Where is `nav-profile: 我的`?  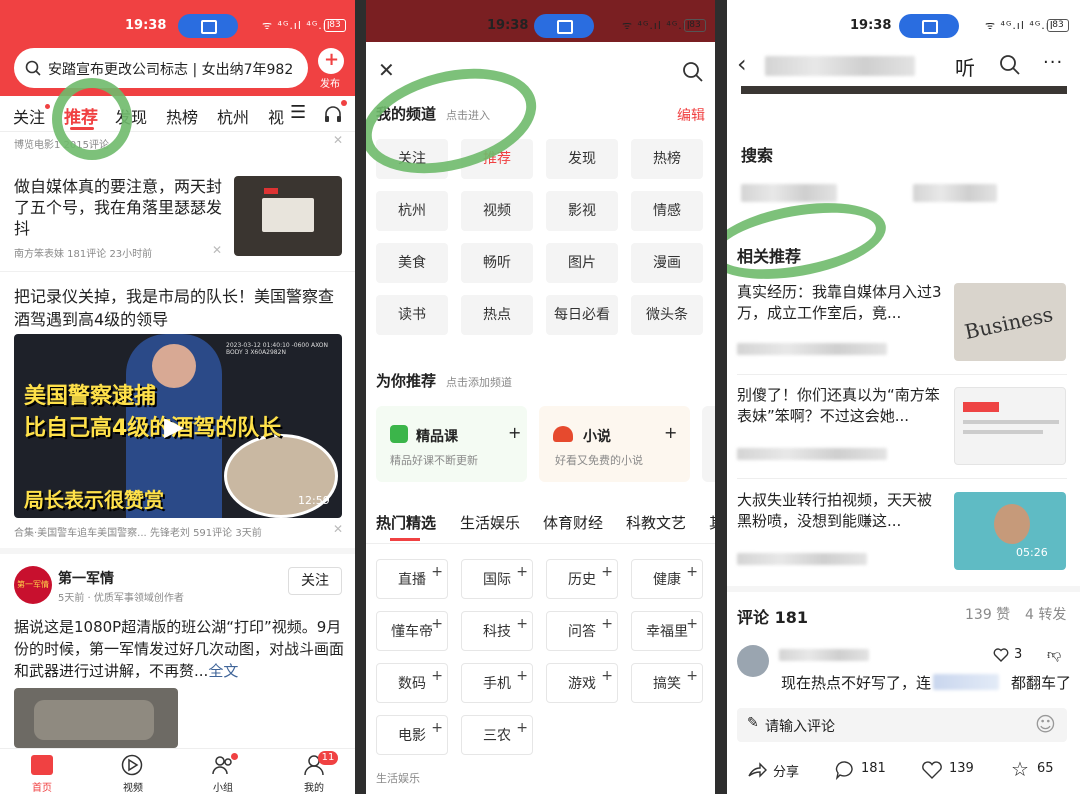
nav-profile: 我的 is located at coordinates (314, 786).